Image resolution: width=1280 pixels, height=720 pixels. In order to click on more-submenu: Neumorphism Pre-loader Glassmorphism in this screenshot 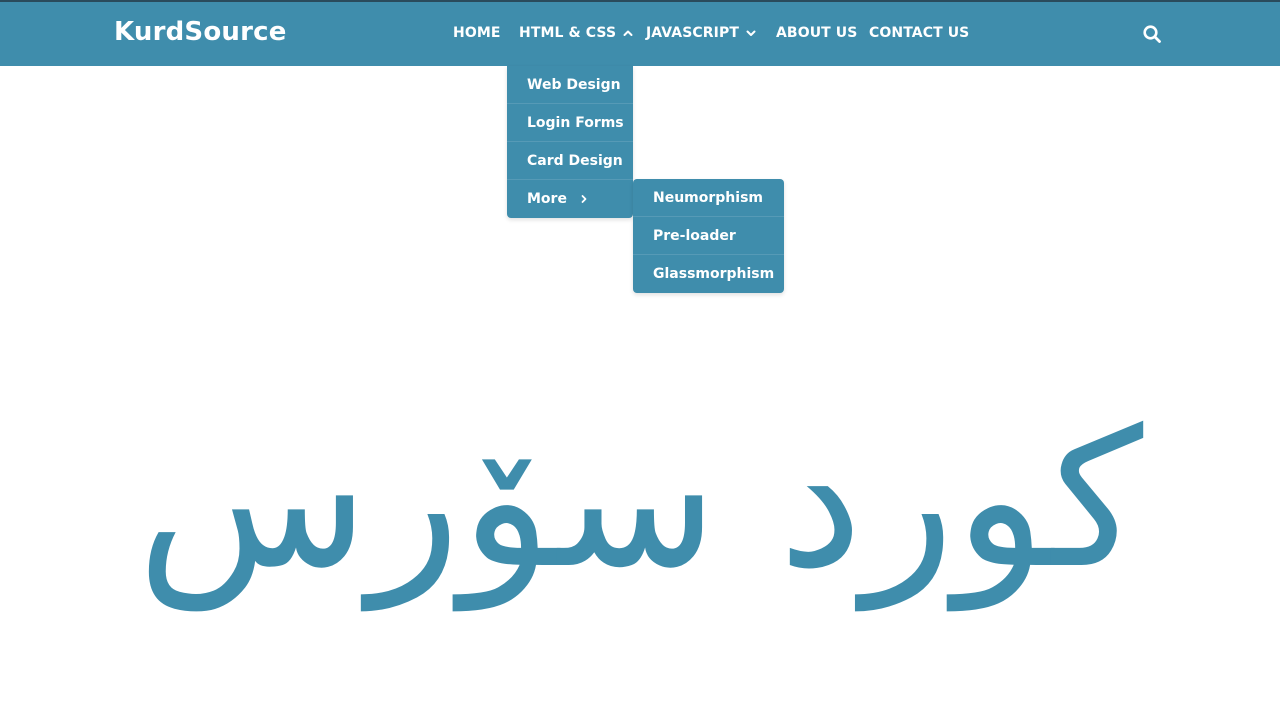, I will do `click(708, 236)`.